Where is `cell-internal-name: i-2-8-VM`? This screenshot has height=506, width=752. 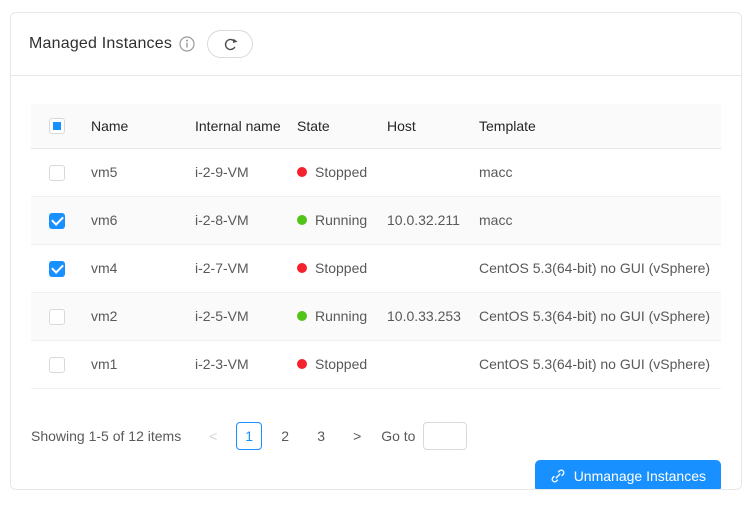 cell-internal-name: i-2-8-VM is located at coordinates (238, 220).